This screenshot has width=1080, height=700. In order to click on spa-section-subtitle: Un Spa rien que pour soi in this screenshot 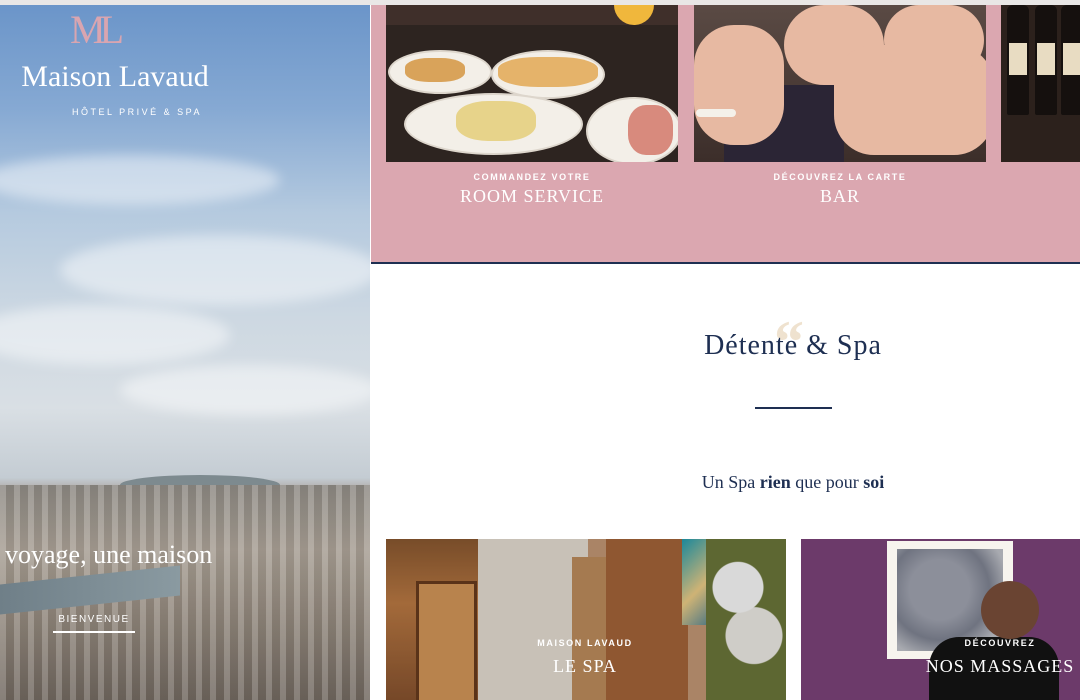, I will do `click(793, 482)`.